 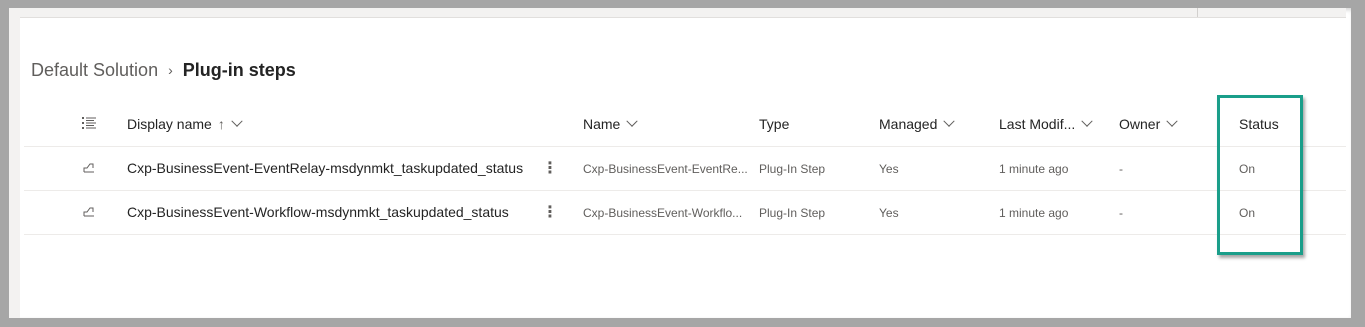 What do you see at coordinates (1140, 124) in the screenshot?
I see `column-header-label: Owner` at bounding box center [1140, 124].